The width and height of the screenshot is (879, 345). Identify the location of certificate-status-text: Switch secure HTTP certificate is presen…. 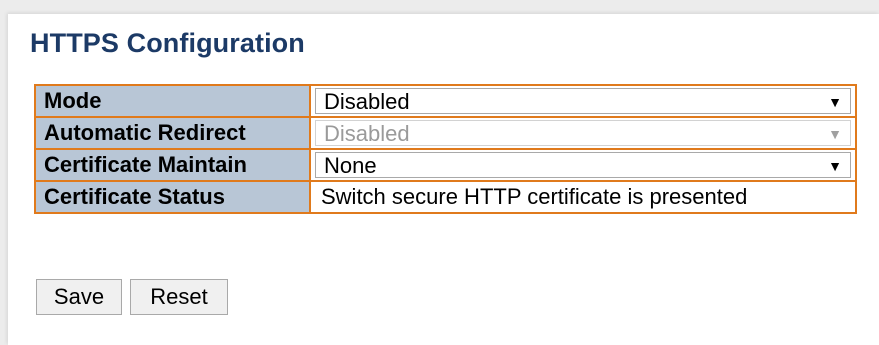
(534, 196).